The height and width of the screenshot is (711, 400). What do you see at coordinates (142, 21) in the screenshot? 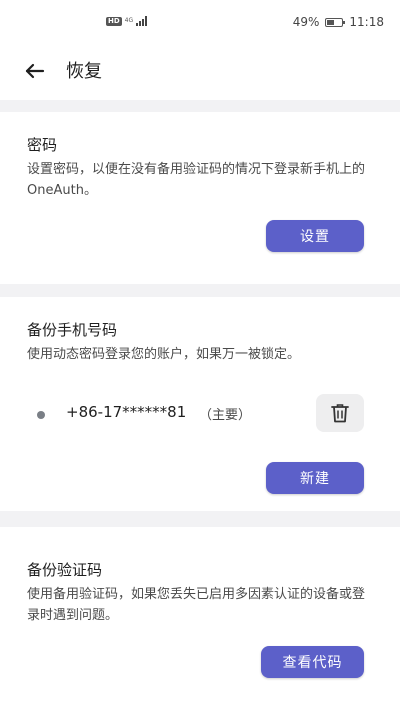
I see `signal-icon` at bounding box center [142, 21].